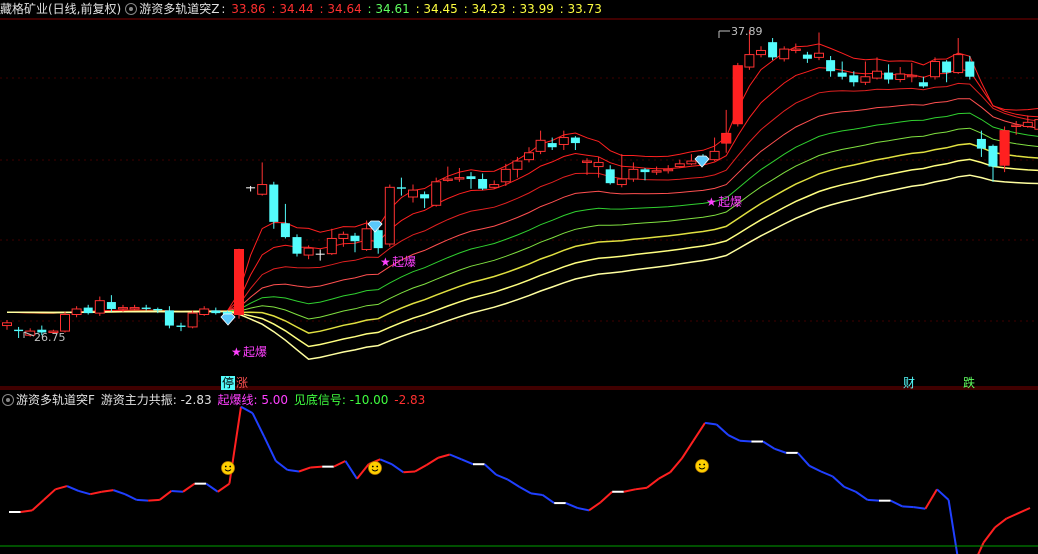  Describe the element at coordinates (223, 9) in the screenshot. I see `header-sep: :` at that location.